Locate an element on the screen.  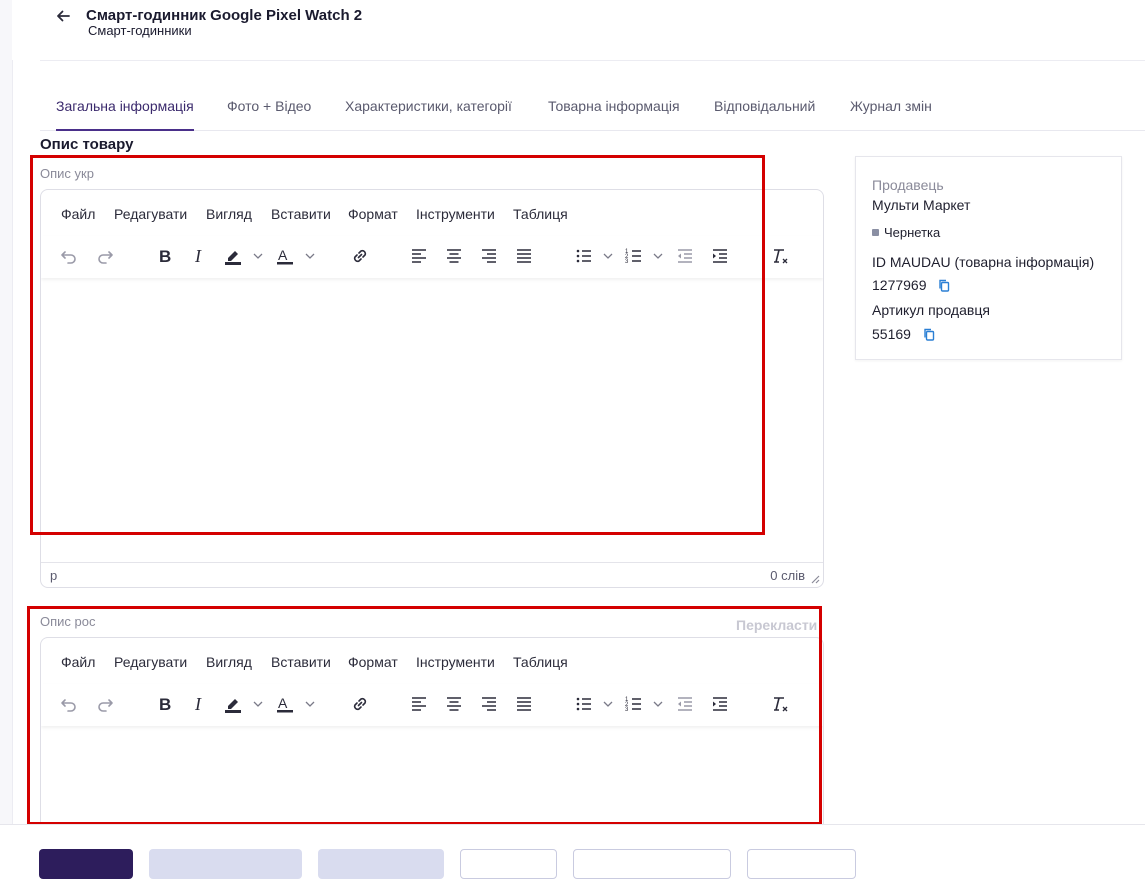
footer-outline-button is located at coordinates (508, 864).